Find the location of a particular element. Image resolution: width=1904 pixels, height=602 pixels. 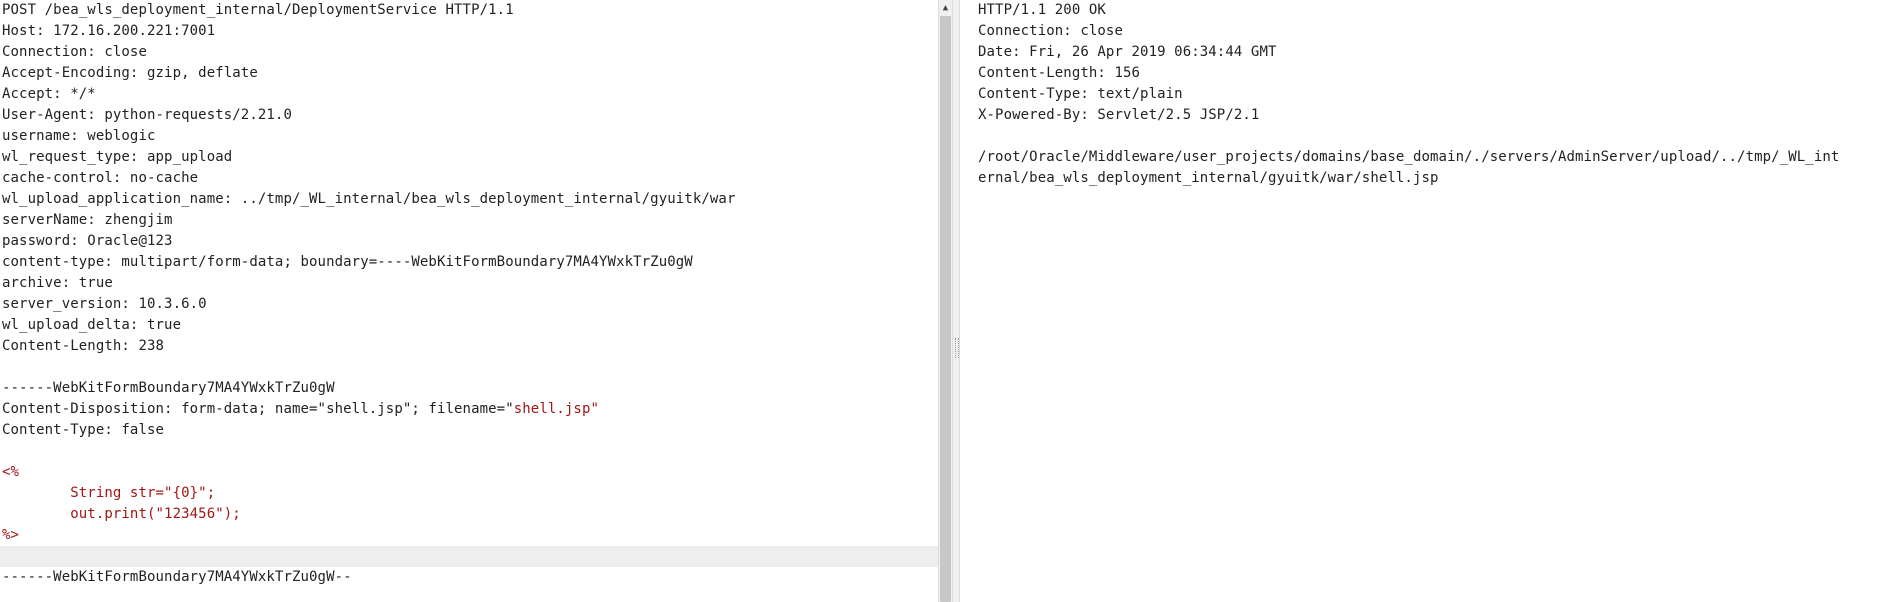

response-line: Content-Type: text/plain is located at coordinates (1080, 94).